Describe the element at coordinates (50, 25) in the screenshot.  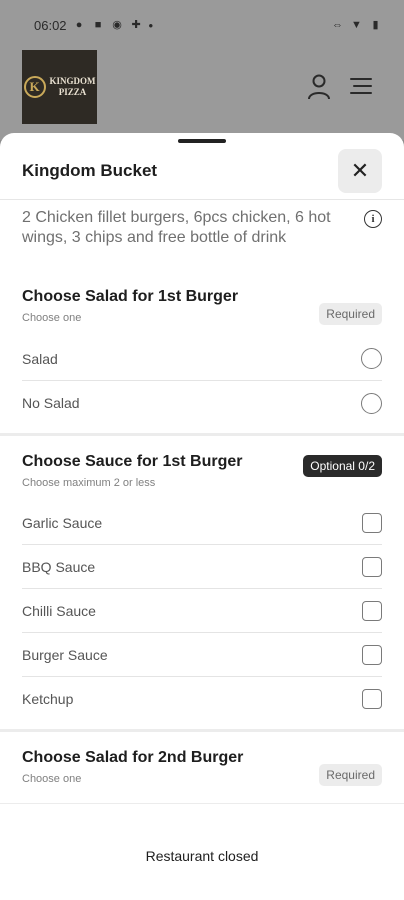
I see `status-time: 06:02` at that location.